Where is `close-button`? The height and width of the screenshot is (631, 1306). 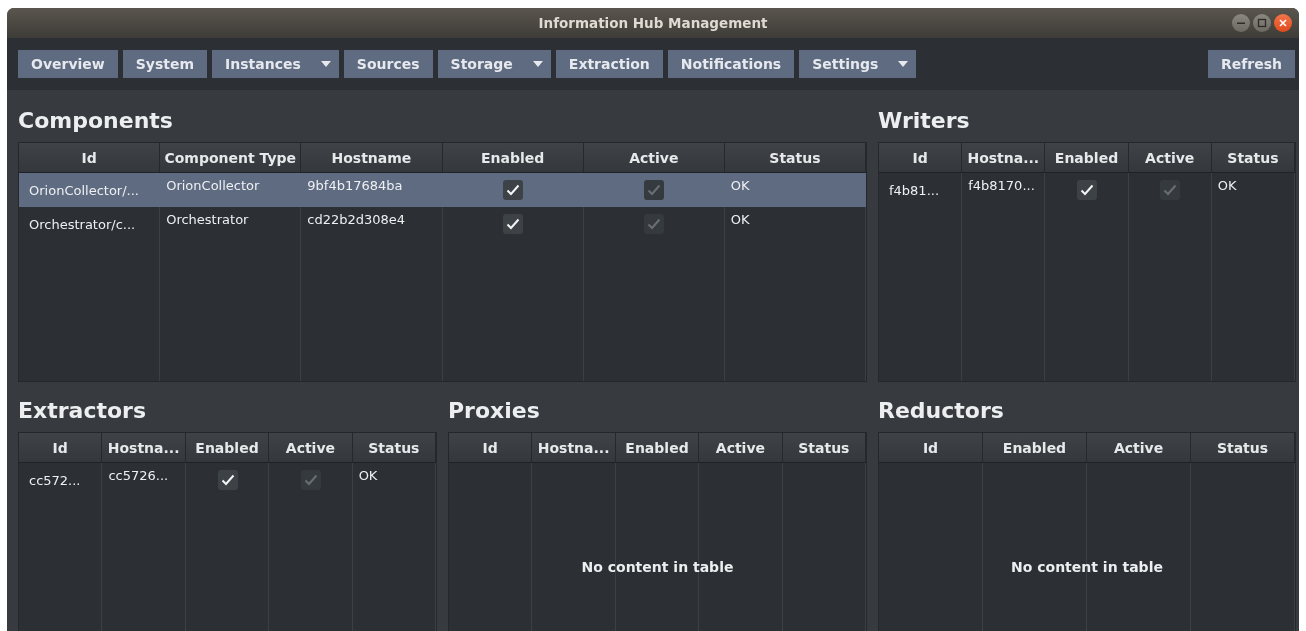
close-button is located at coordinates (1283, 23).